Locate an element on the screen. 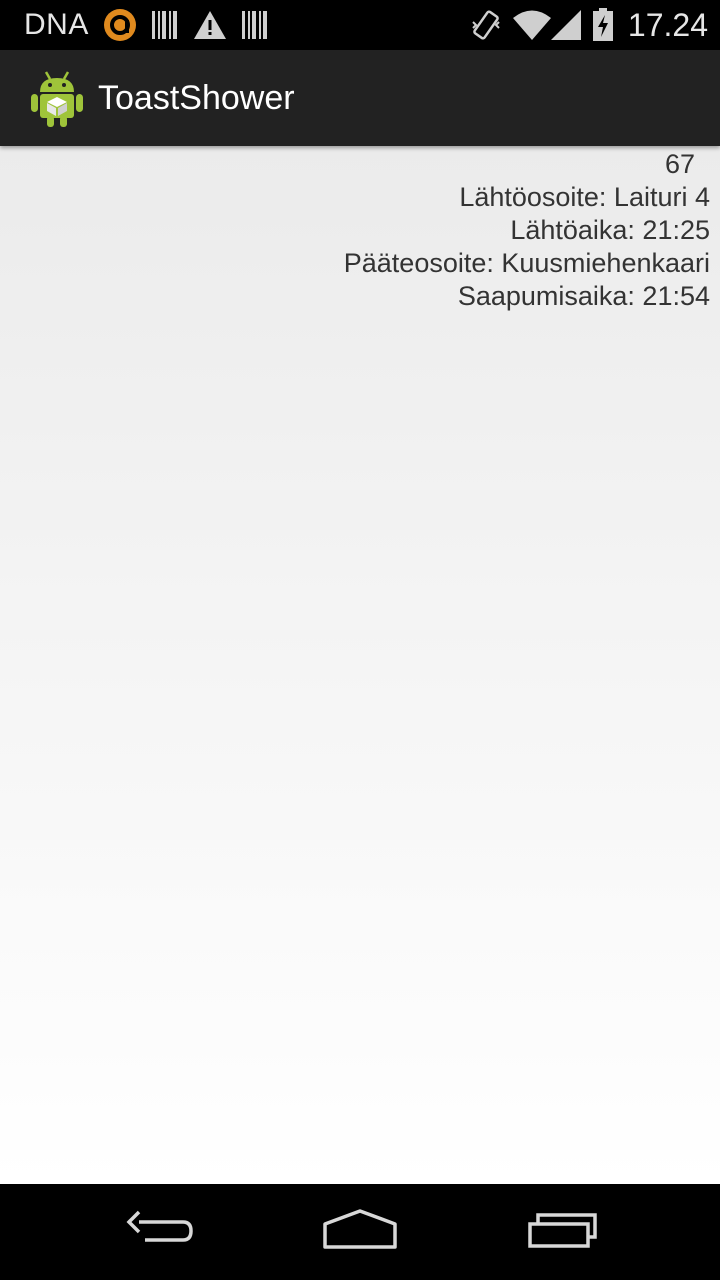 The height and width of the screenshot is (1280, 720). back-icon is located at coordinates (160, 1232).